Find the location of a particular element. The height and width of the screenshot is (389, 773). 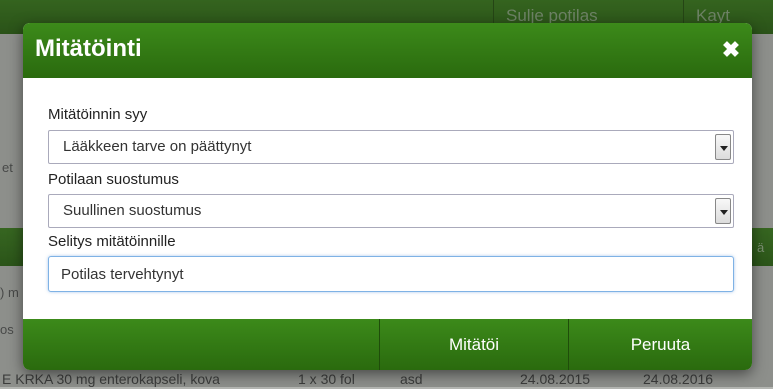

reason-select: Lääkkeen tarve on päättynyt is located at coordinates (391, 147).